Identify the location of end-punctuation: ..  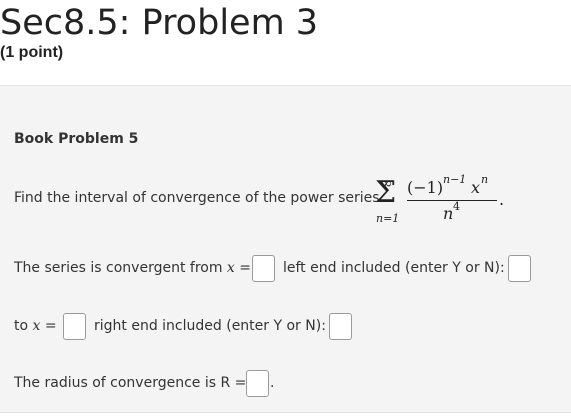
(502, 199).